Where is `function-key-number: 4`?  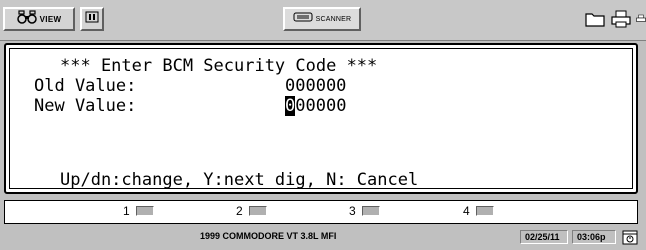 function-key-number: 4 is located at coordinates (466, 211).